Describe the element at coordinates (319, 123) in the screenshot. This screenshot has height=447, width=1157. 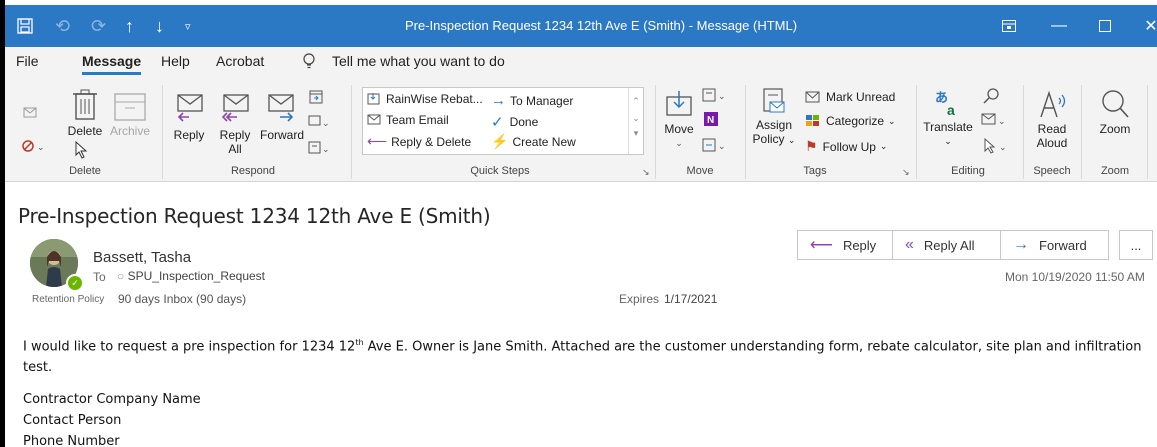
I see `im-icon: ⌄` at that location.